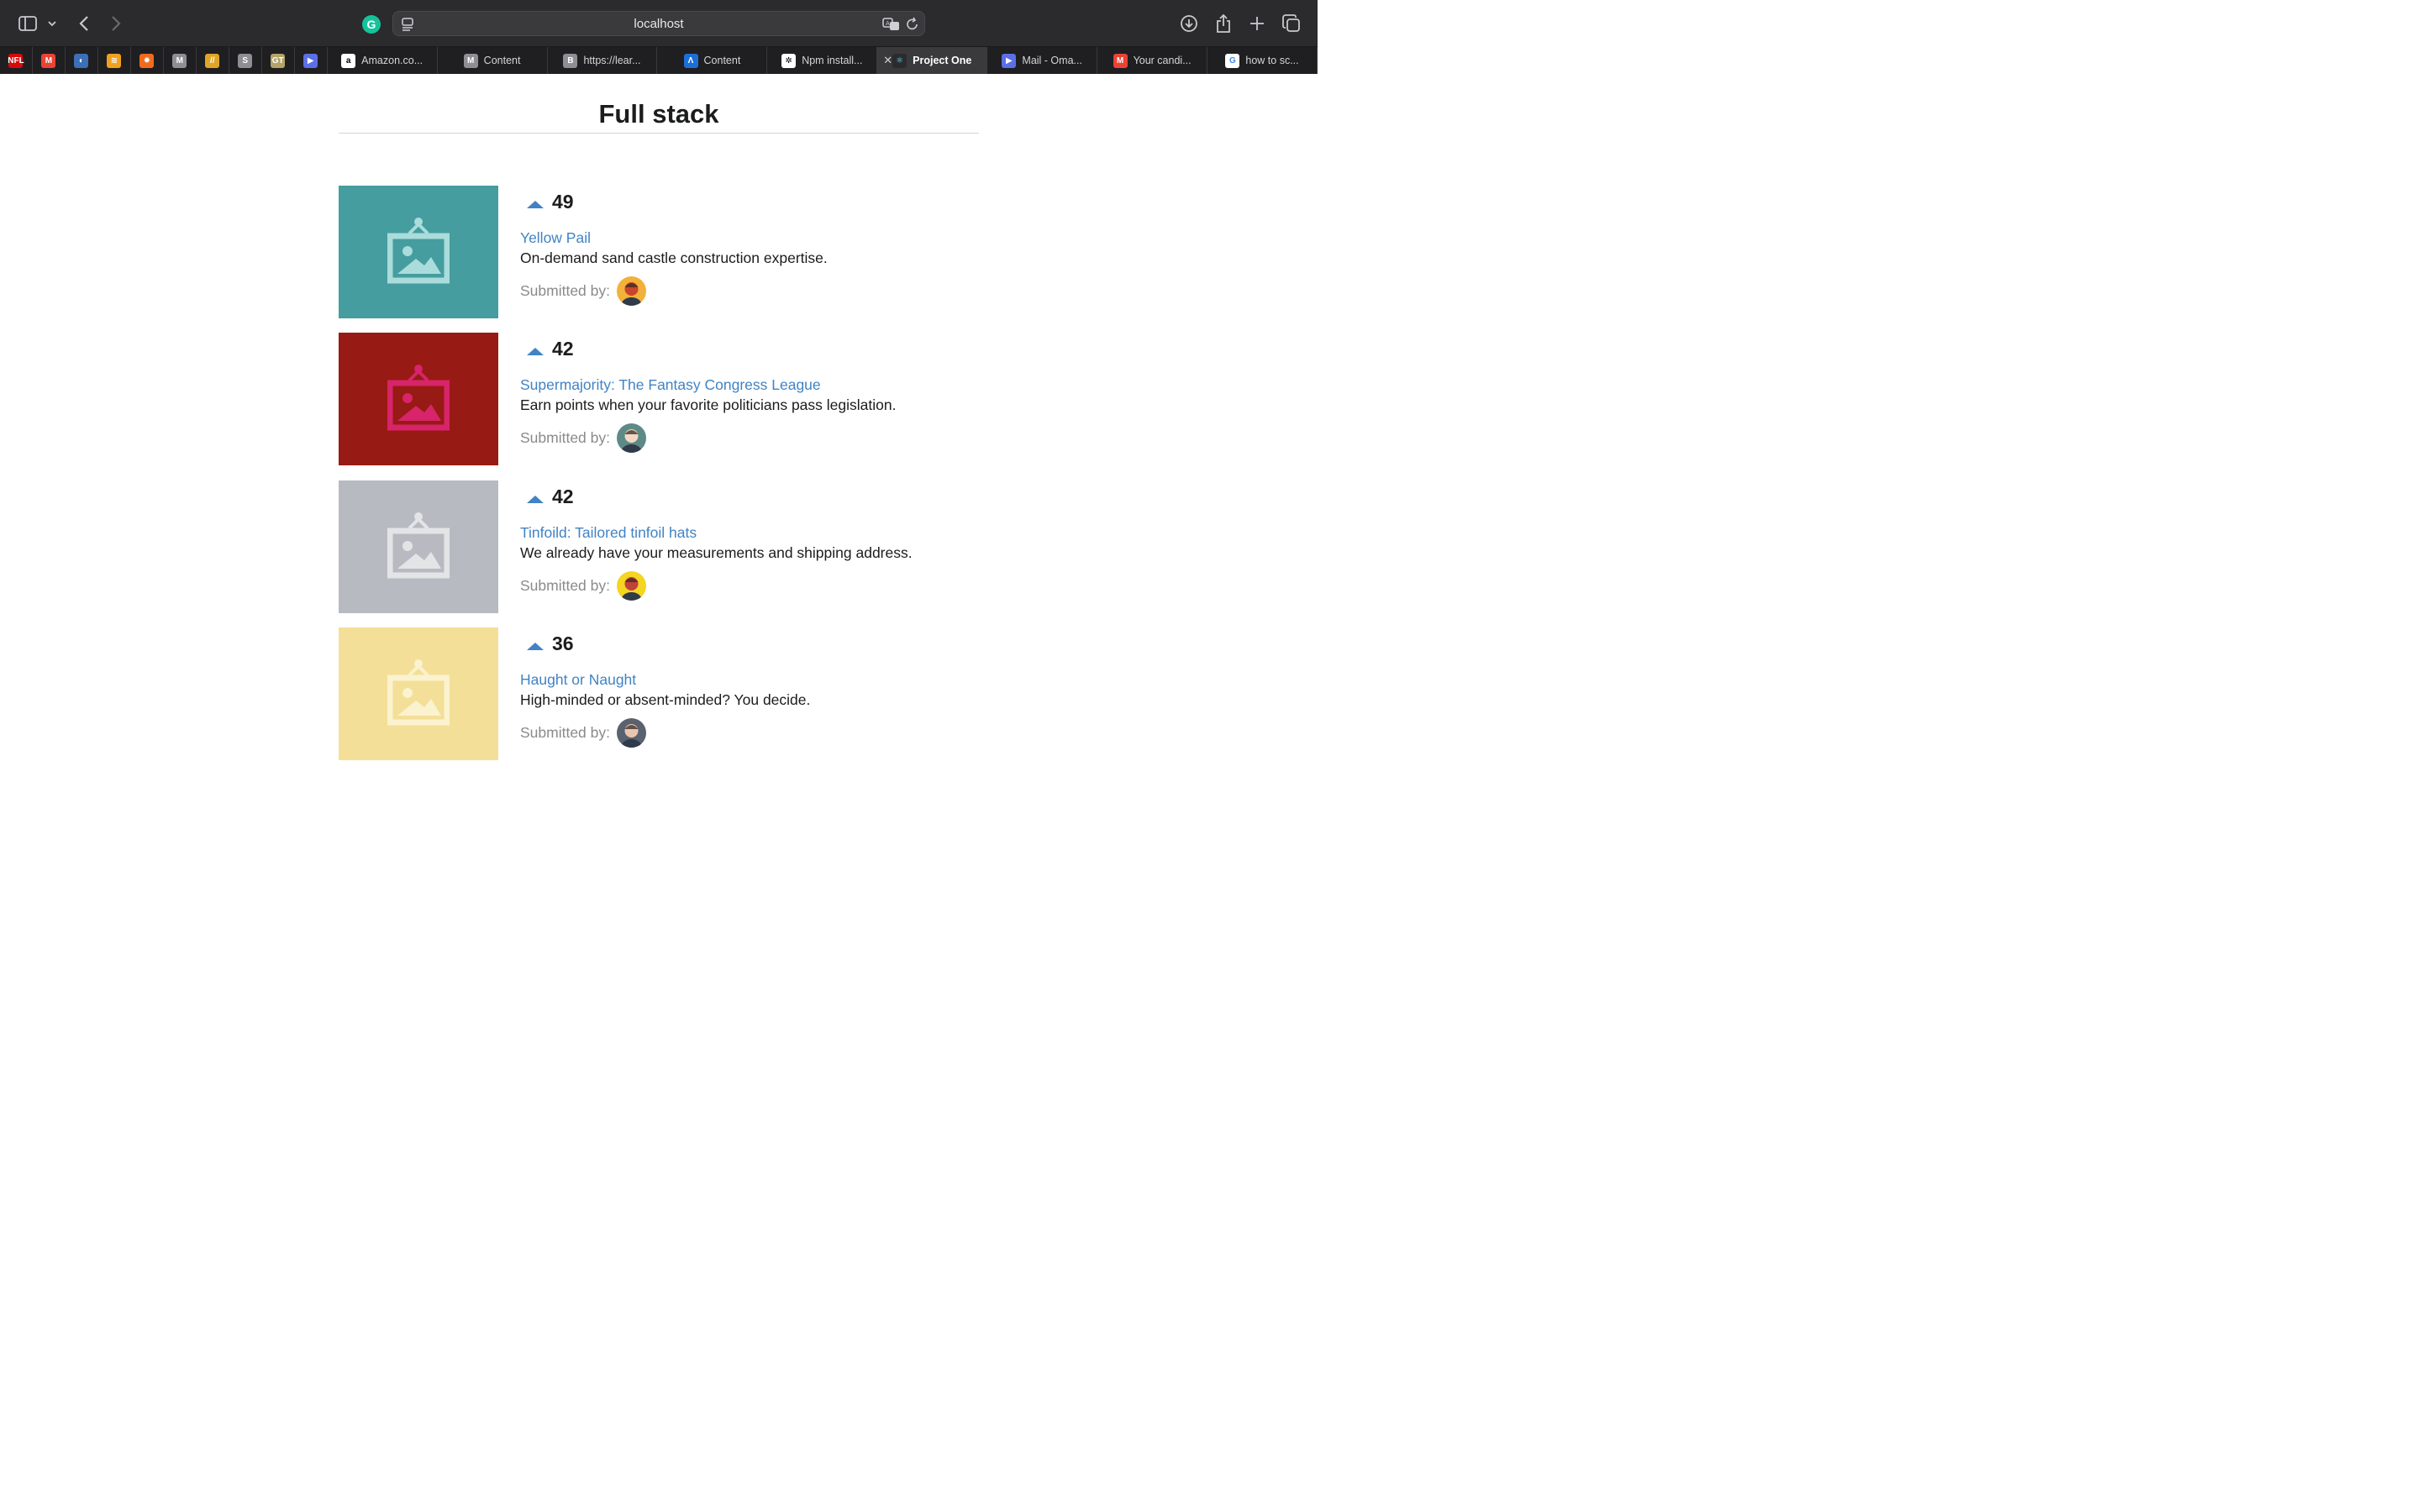 This screenshot has height=1512, width=2420. Describe the element at coordinates (1120, 60) in the screenshot. I see `gmail-icon: M` at that location.